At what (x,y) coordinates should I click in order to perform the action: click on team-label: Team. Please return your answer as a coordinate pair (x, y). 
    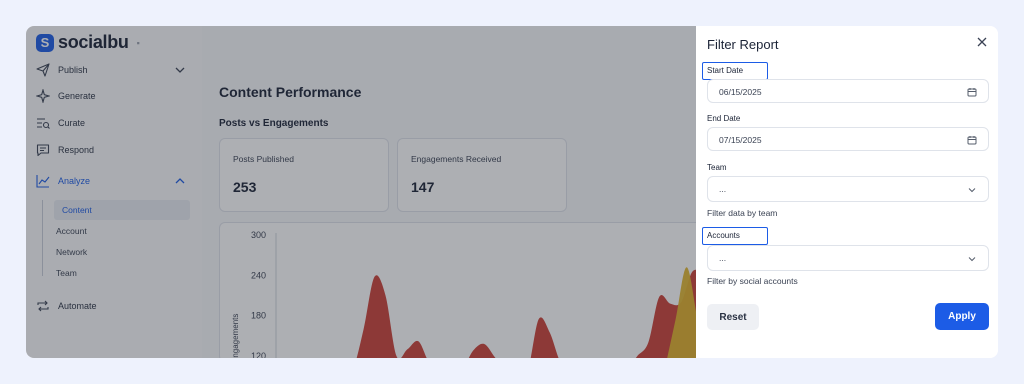
    Looking at the image, I should click on (717, 167).